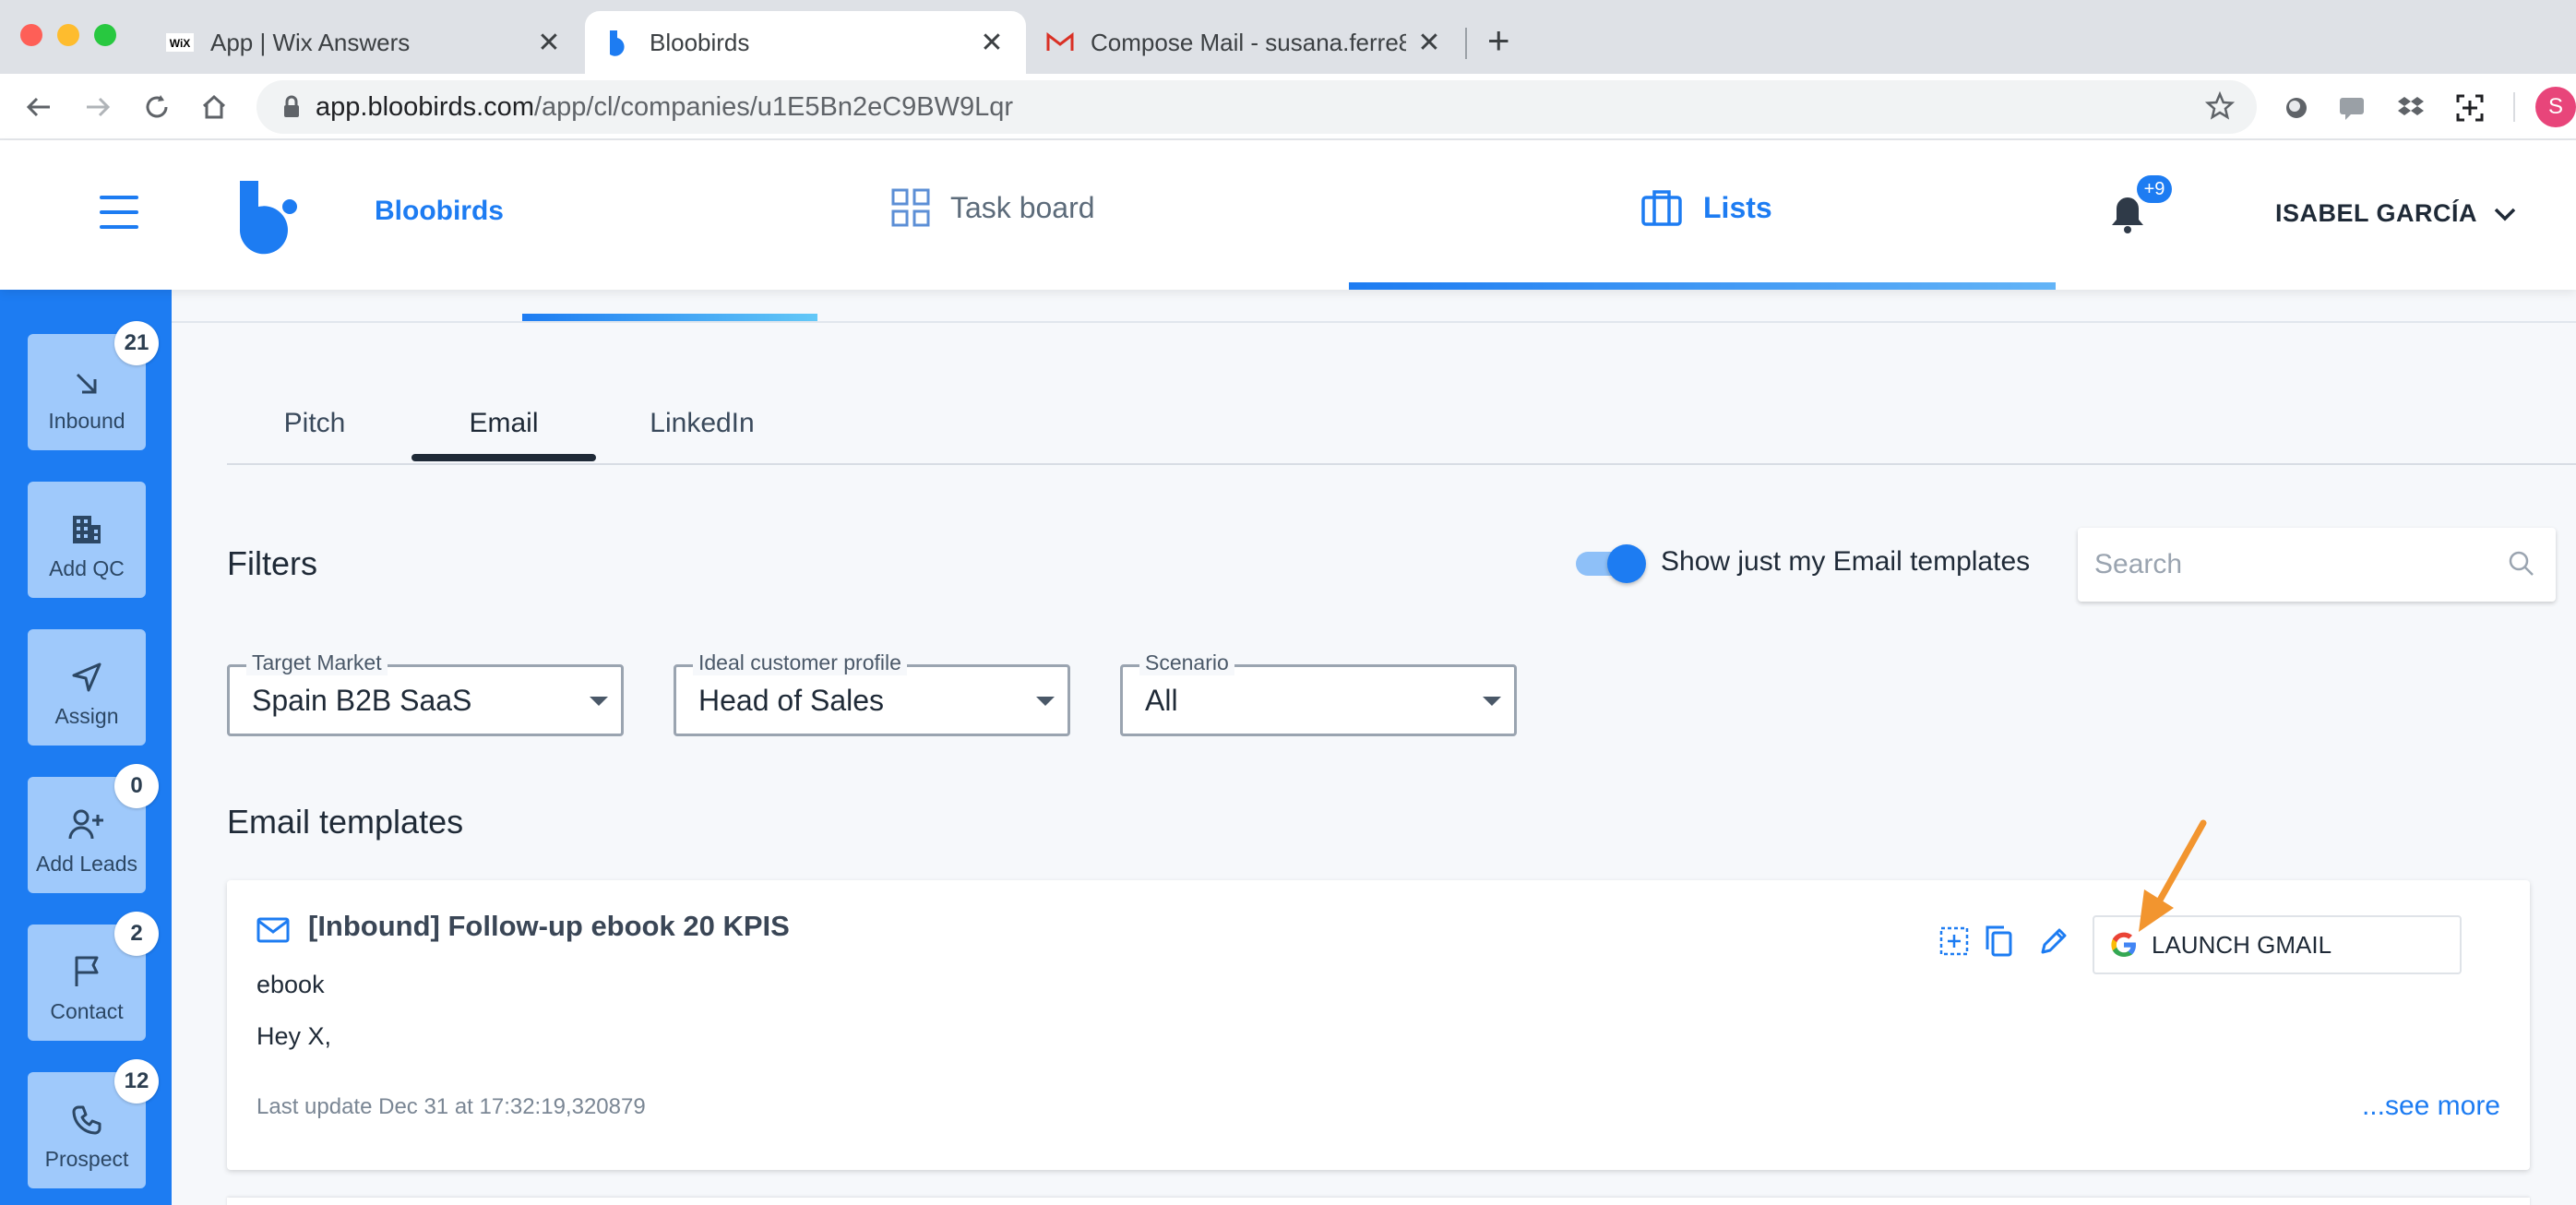  Describe the element at coordinates (1706, 207) in the screenshot. I see `nav-lists: Lists` at that location.